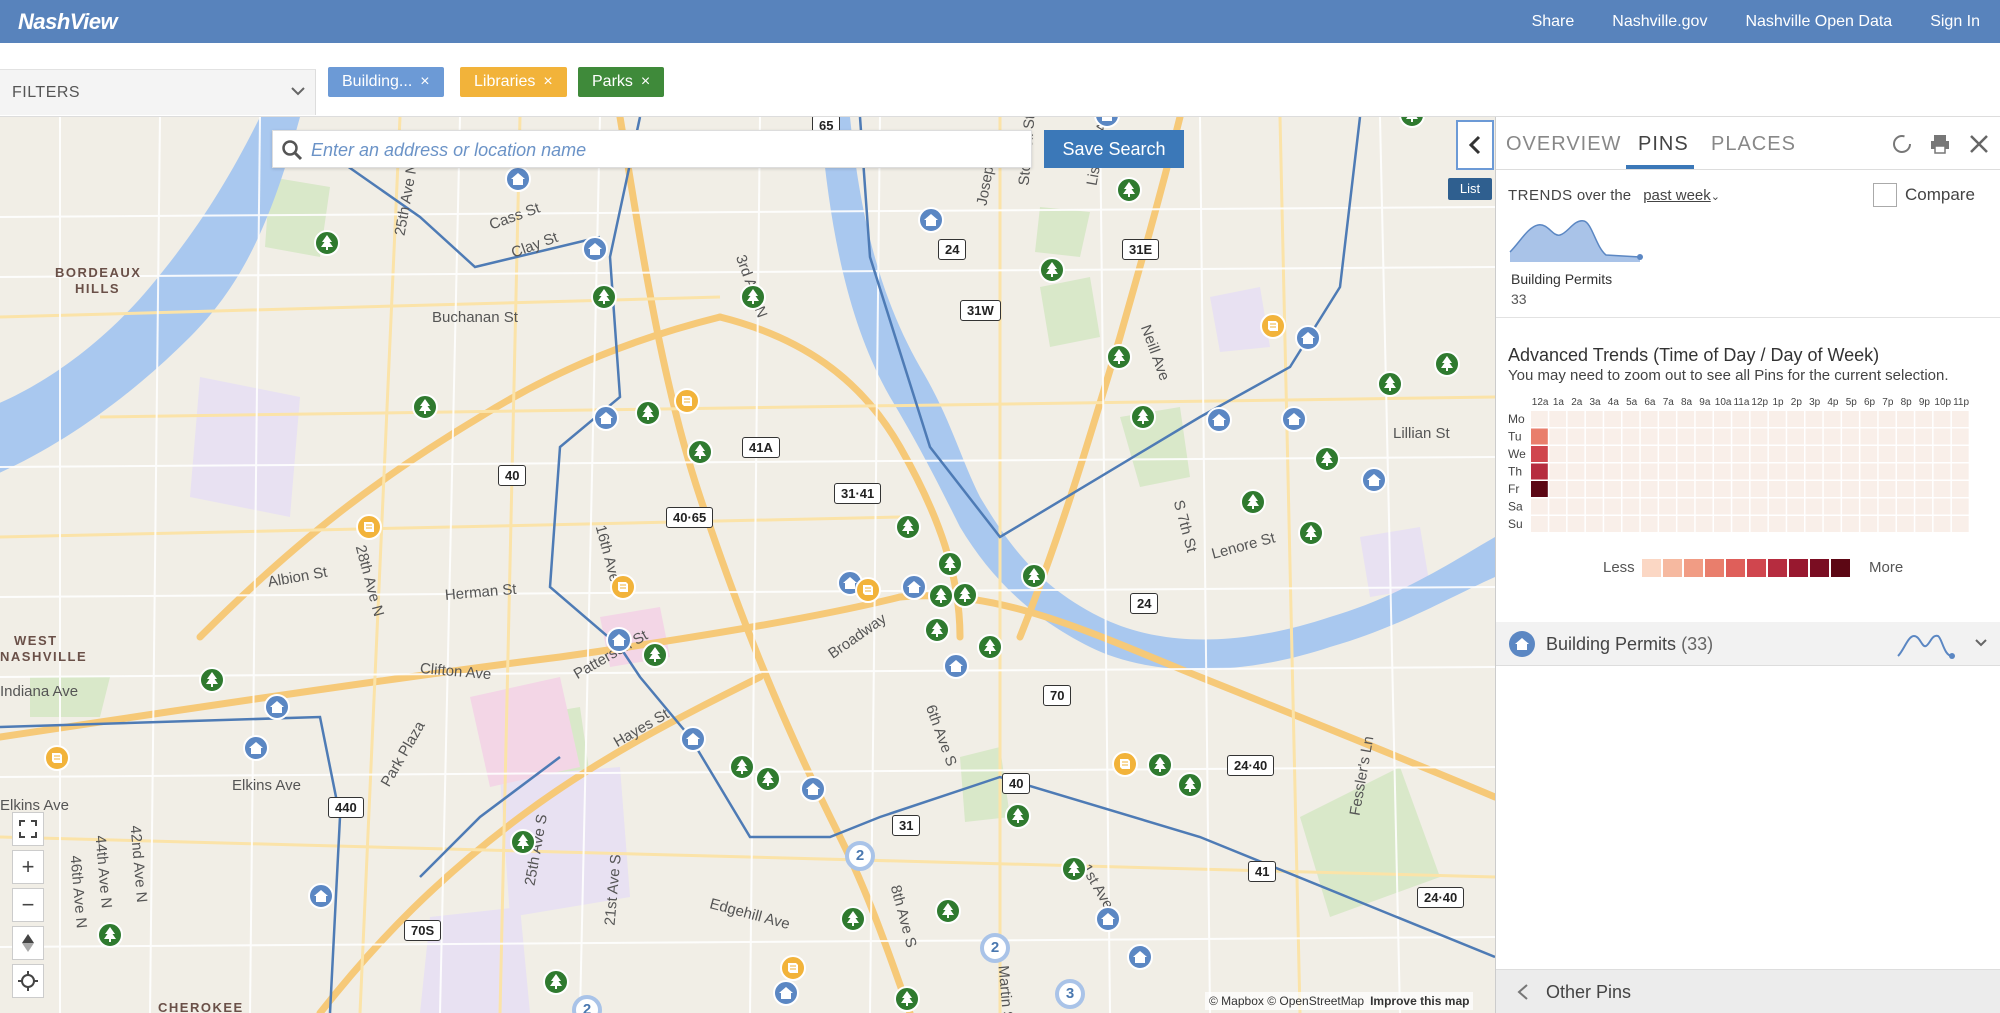  Describe the element at coordinates (1748, 644) in the screenshot. I see `layer-row-building-permits: Building Permits (33)` at that location.